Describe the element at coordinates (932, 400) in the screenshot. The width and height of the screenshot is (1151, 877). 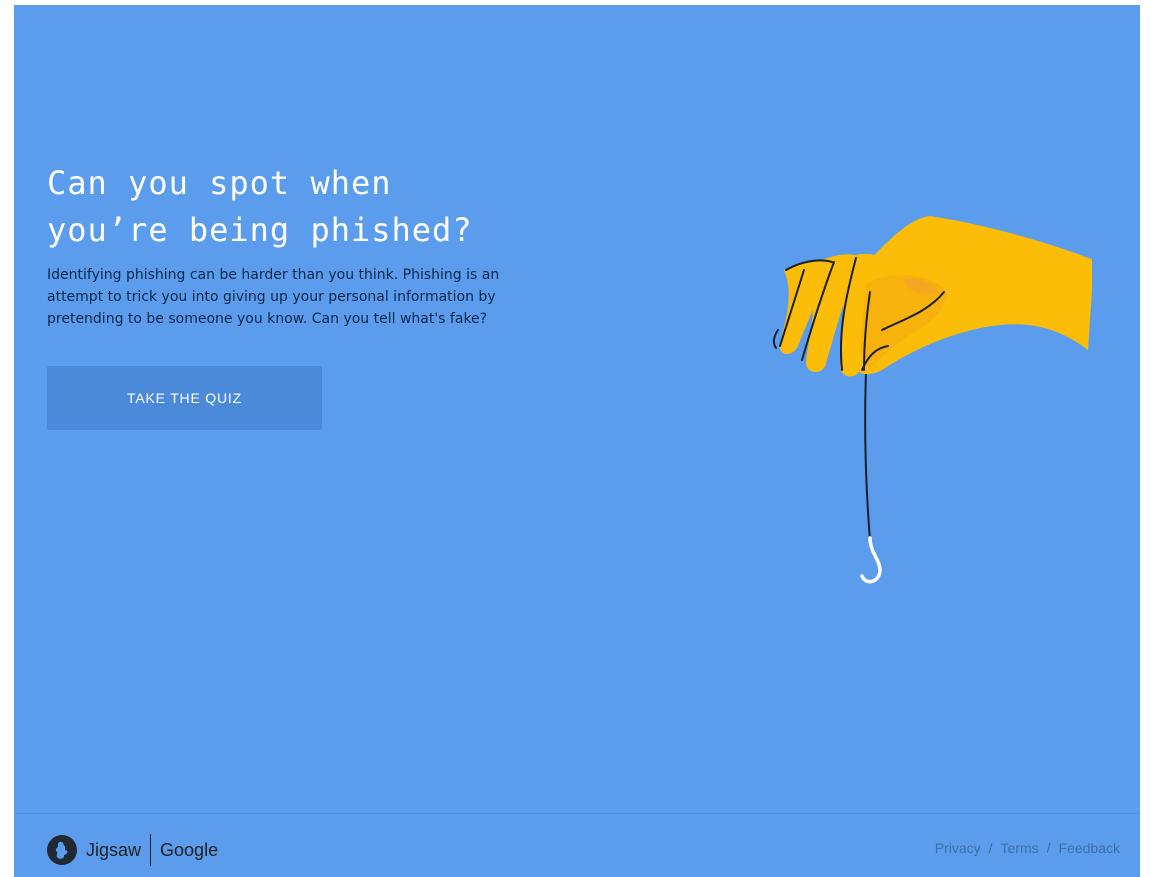
I see `hand-holding-hook-icon` at that location.